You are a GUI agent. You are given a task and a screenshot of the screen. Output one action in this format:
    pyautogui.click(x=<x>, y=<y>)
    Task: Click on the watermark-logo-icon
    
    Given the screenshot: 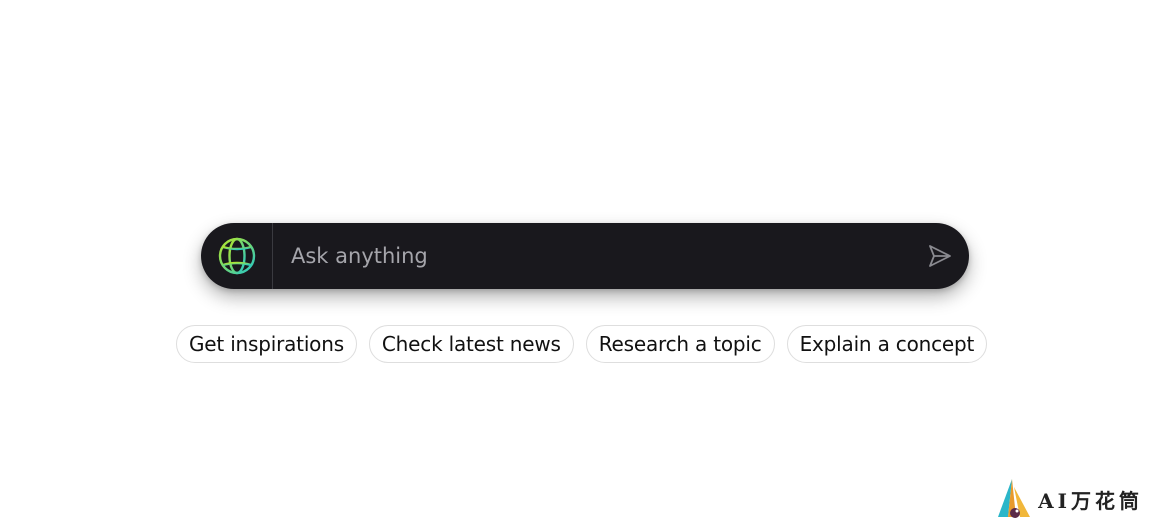 What is the action you would take?
    pyautogui.click(x=1014, y=498)
    